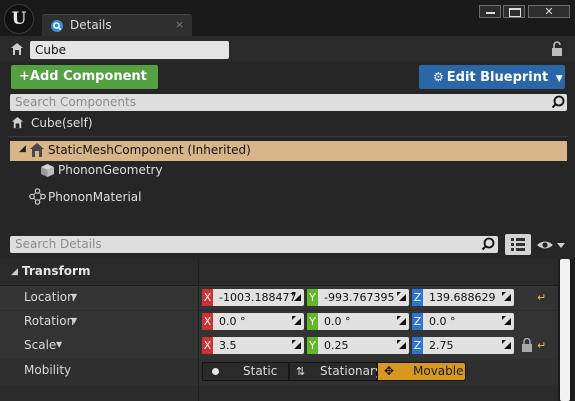 The image size is (575, 401). I want to click on scale-x-field: 3.5, so click(258, 345).